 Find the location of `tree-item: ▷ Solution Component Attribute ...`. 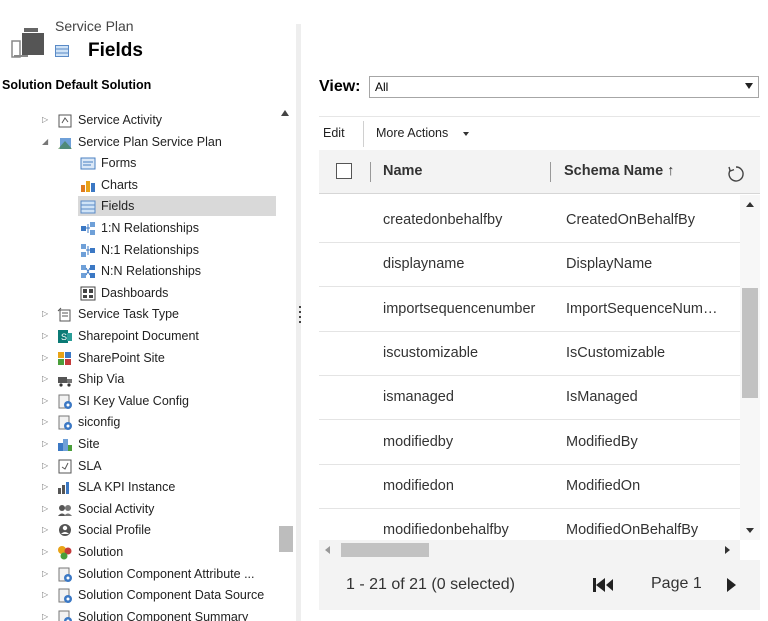

tree-item: ▷ Solution Component Attribute ... is located at coordinates (148, 574).